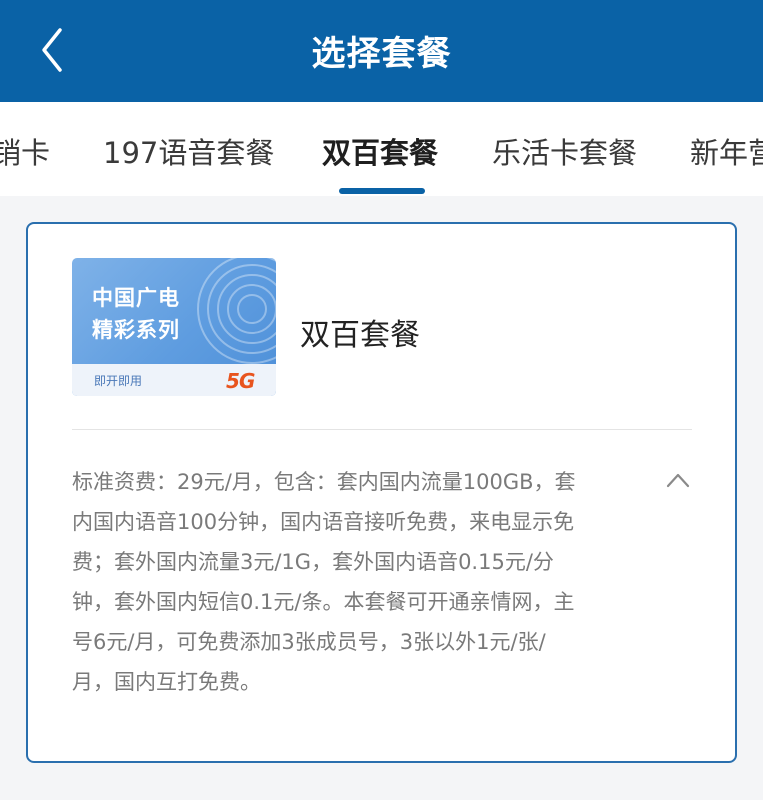 The width and height of the screenshot is (763, 800). I want to click on plan-description-line: 费；套外国内流量3元/1G，套外国内语音0.15元/分, so click(313, 562).